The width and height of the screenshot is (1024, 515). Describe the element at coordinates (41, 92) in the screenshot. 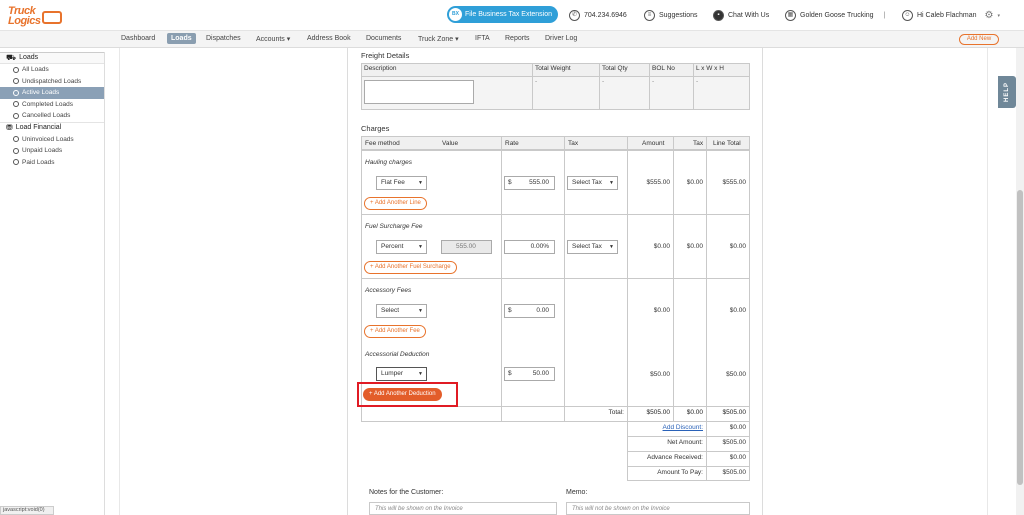

I see `sidebar-item-label: Active Loads` at that location.